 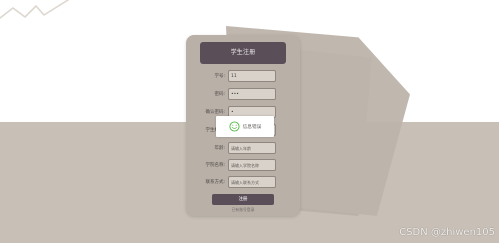 I want to click on age-label: 年龄:, so click(x=219, y=148).